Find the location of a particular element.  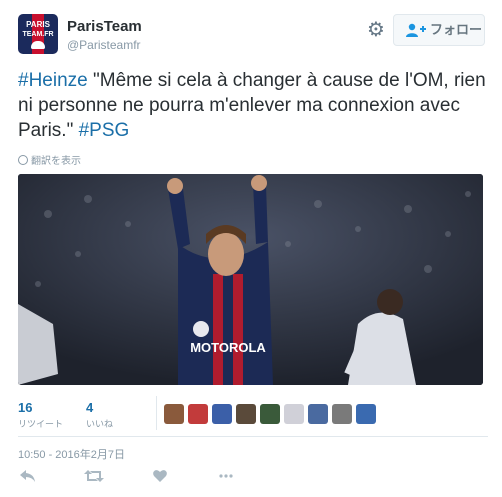

translate-link: 翻訳を表示 is located at coordinates (49, 159).